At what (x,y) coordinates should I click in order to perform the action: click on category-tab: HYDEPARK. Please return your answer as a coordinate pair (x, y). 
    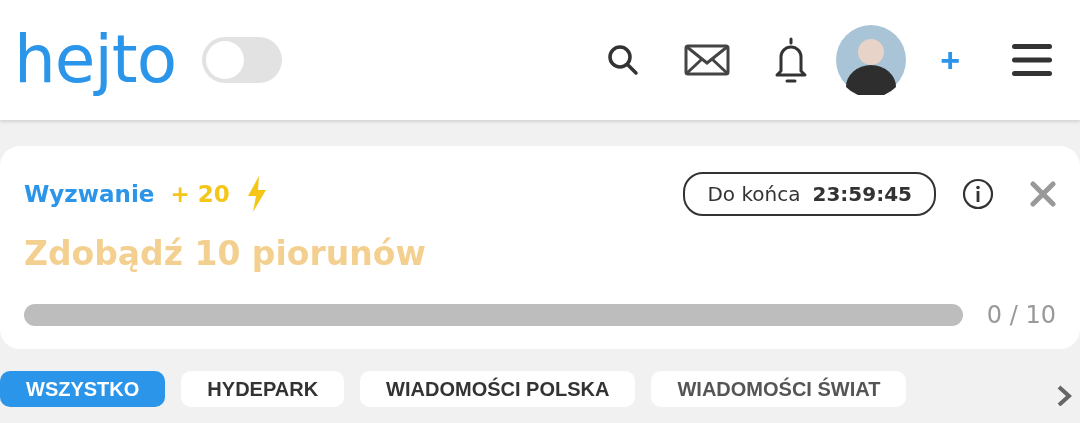
    Looking at the image, I should click on (263, 389).